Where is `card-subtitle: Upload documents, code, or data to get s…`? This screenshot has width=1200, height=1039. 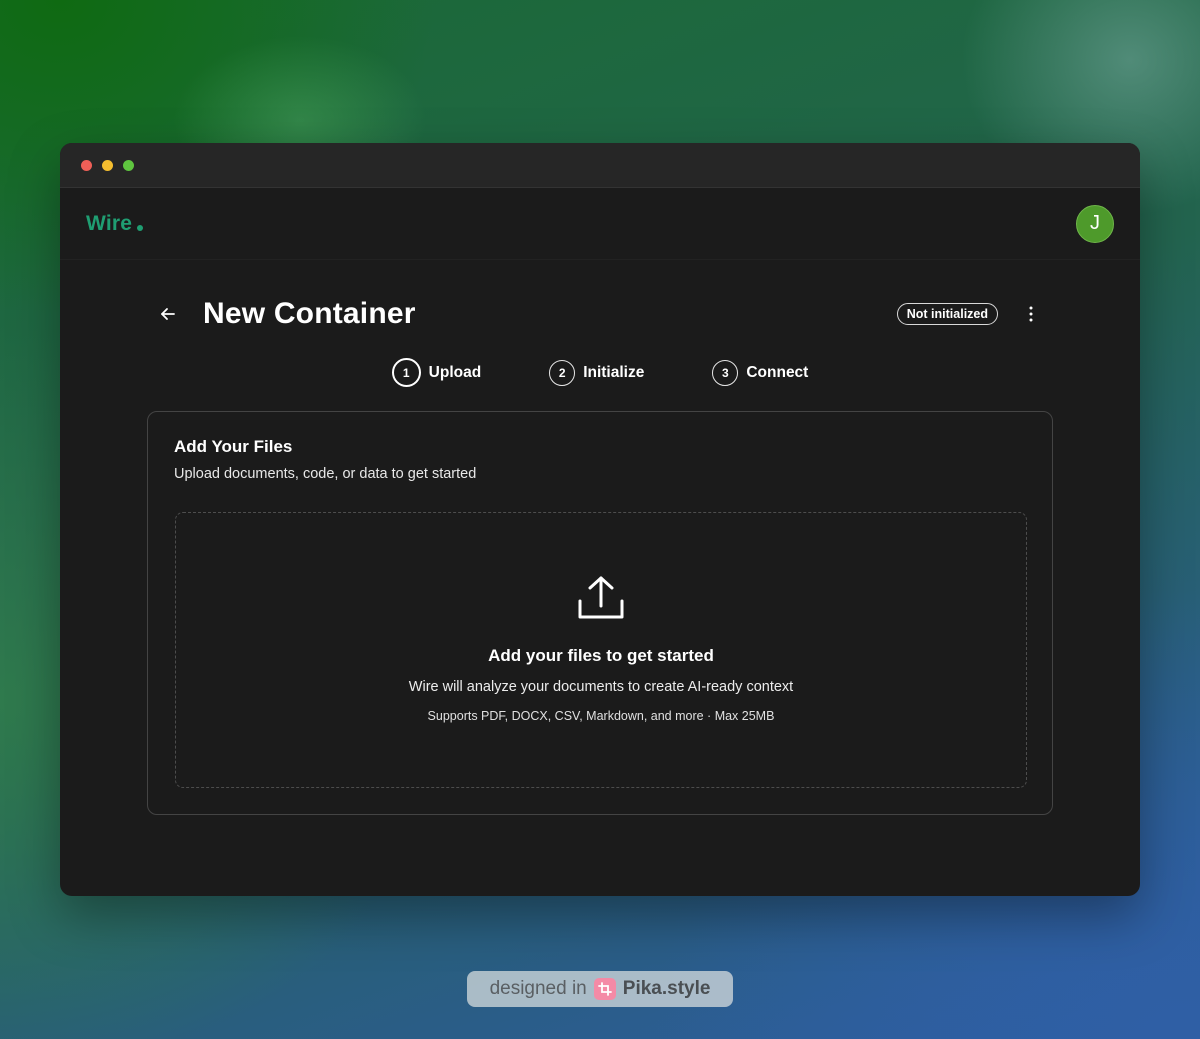 card-subtitle: Upload documents, code, or data to get s… is located at coordinates (325, 474).